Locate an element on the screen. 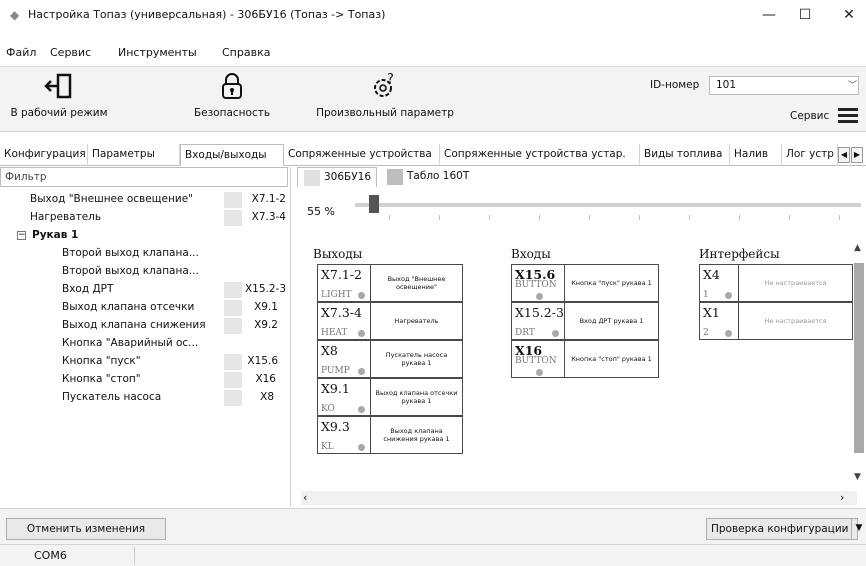  interface-card: X4 1 Не настраивается is located at coordinates (776, 283).